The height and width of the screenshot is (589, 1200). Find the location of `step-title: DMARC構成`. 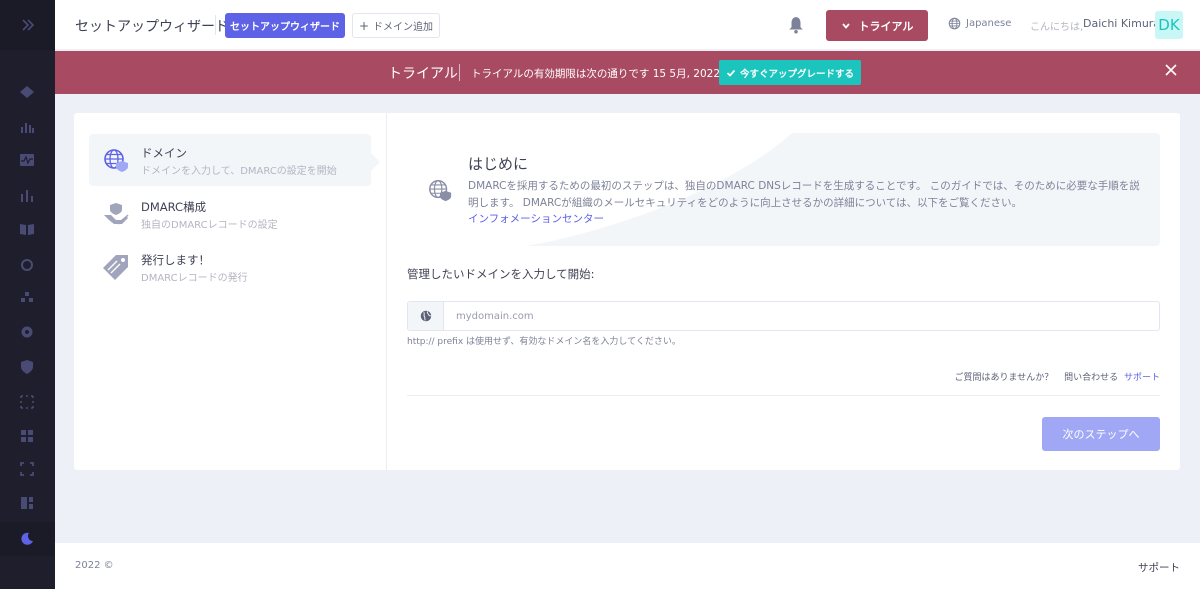

step-title: DMARC構成 is located at coordinates (174, 207).